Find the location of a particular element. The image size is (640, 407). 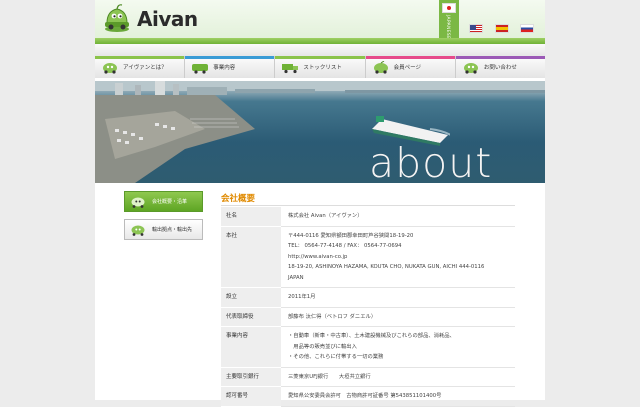

table-row: 主要取引銀行 三菱東京UFJ銀行 大垣共立銀行 is located at coordinates (368, 377).